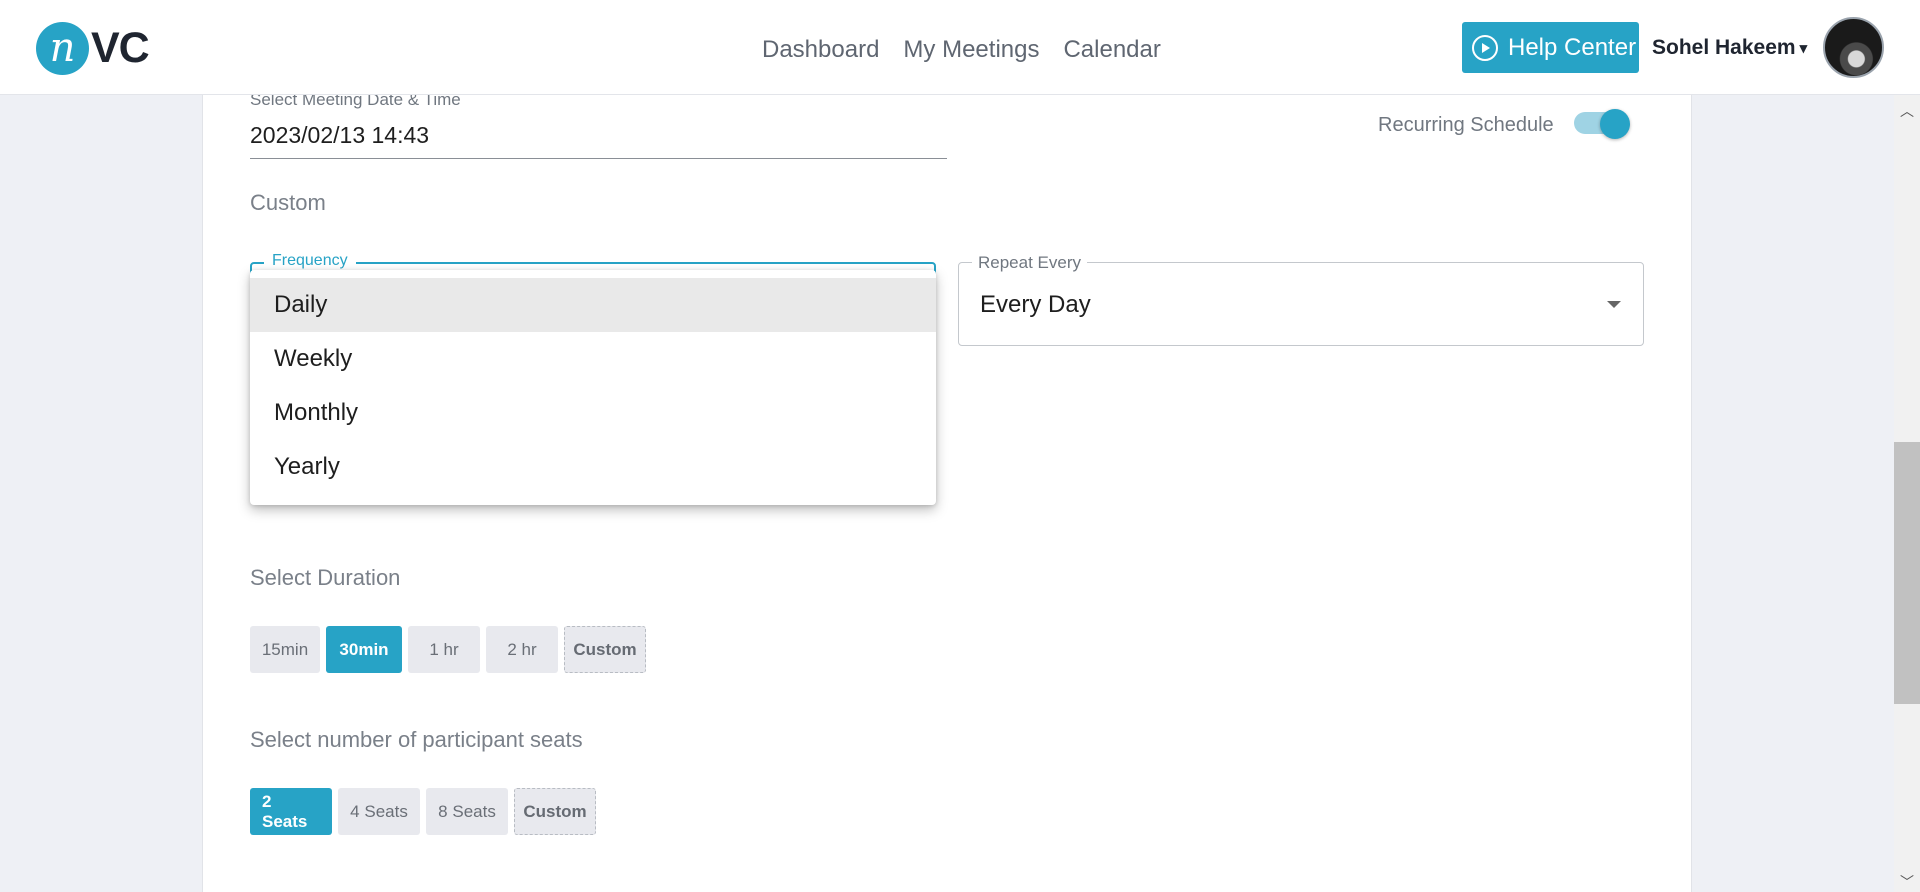  What do you see at coordinates (364, 649) in the screenshot?
I see `duration-30min-button: 30min` at bounding box center [364, 649].